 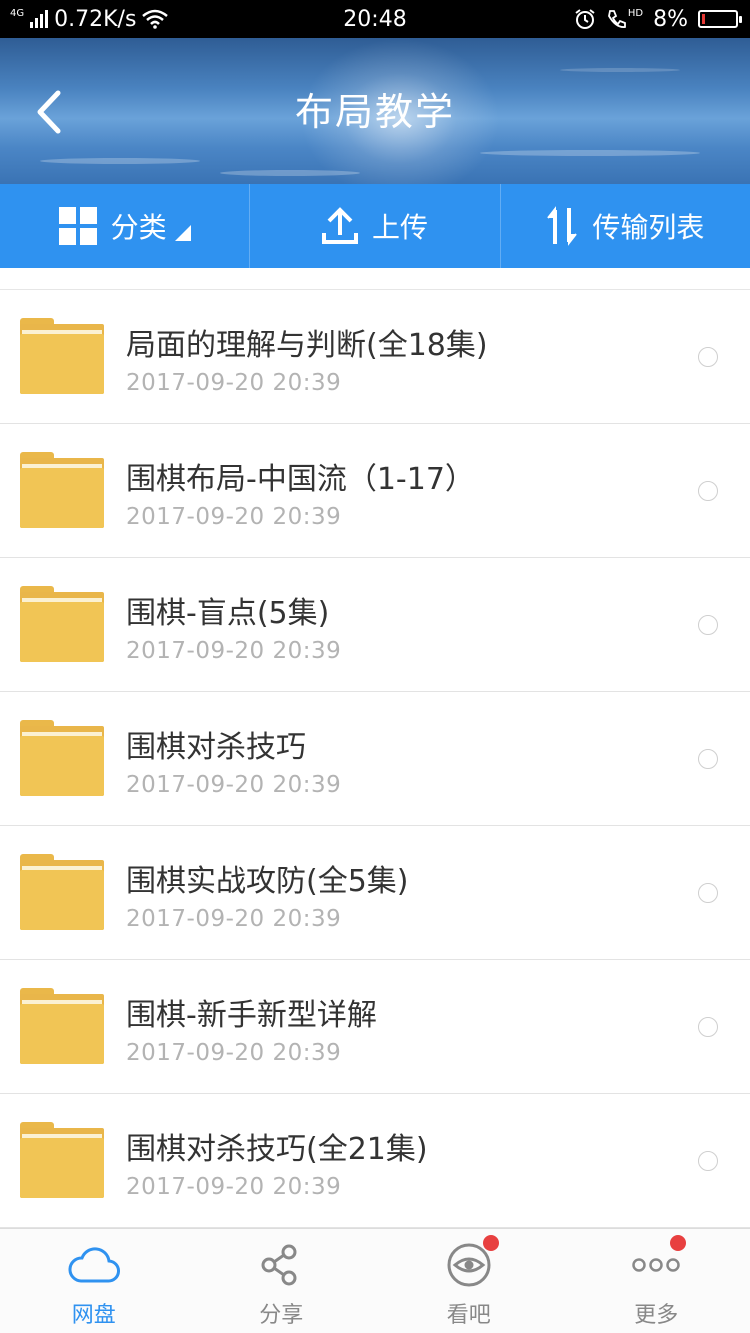 What do you see at coordinates (228, 613) in the screenshot?
I see `file-name: 围棋-盲点(5集)` at bounding box center [228, 613].